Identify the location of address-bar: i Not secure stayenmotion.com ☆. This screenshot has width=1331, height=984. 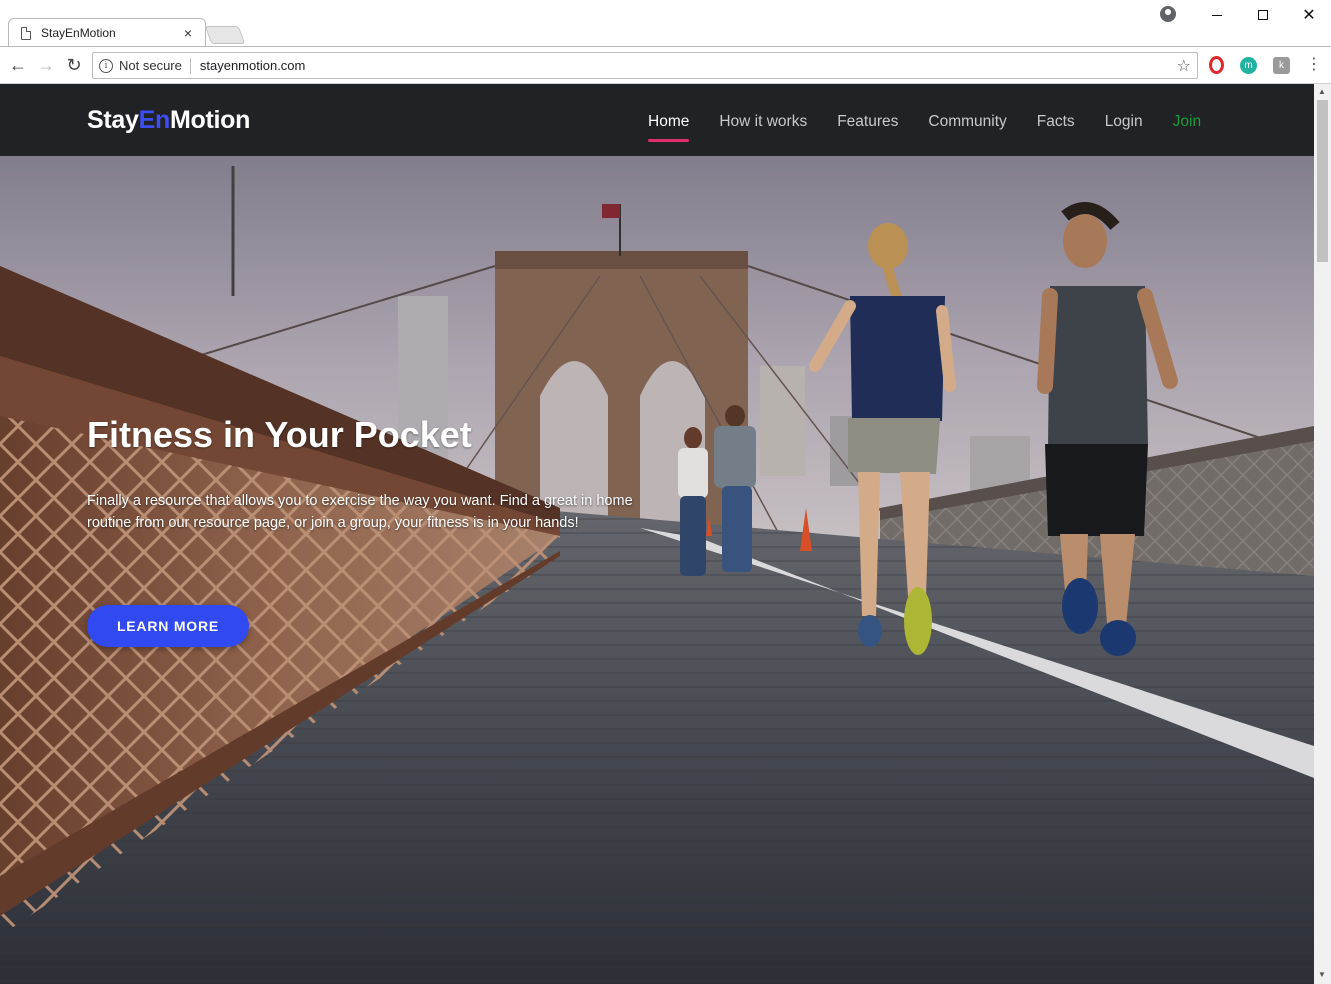
(645, 65).